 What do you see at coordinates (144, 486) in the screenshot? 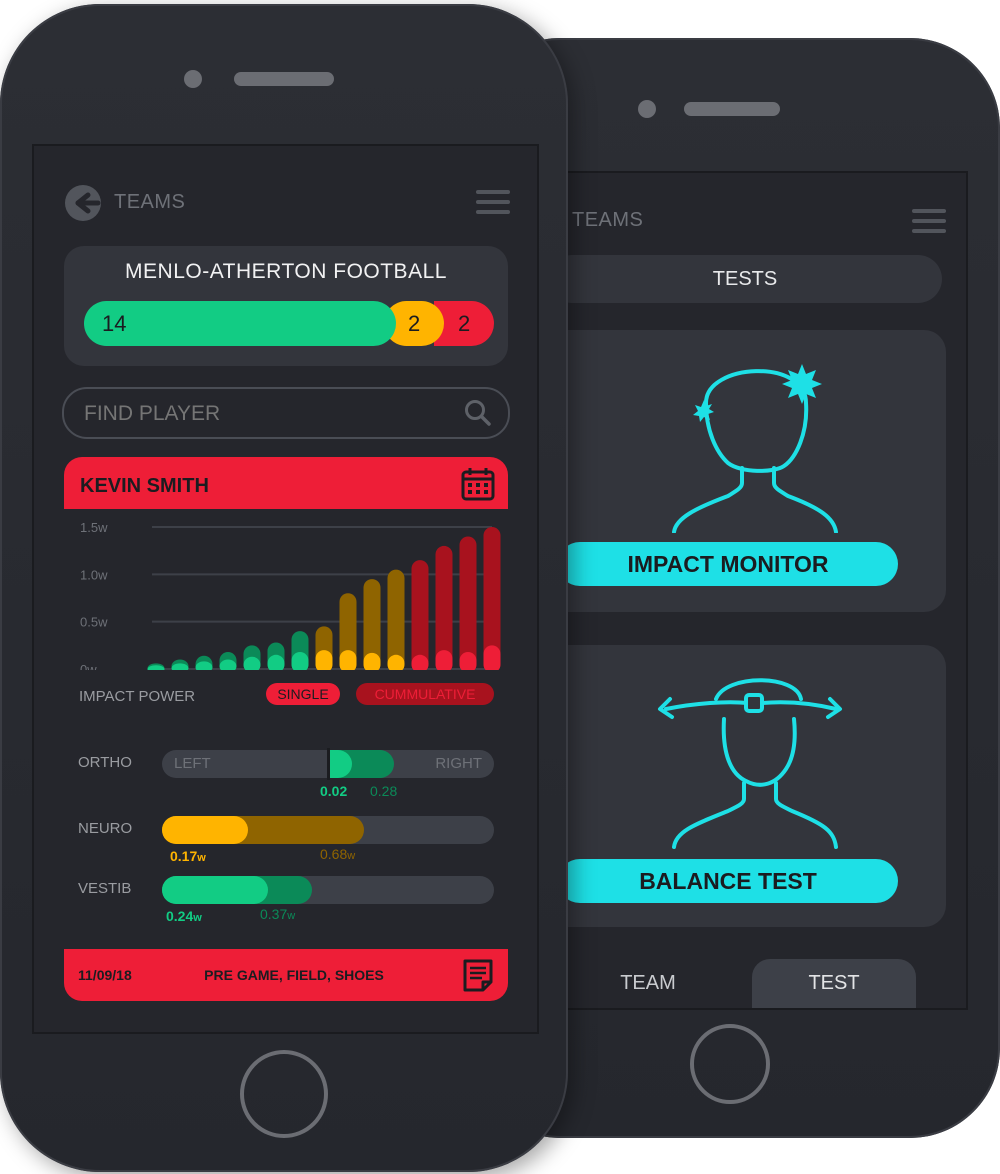
I see `player-name: KEVIN SMITH` at bounding box center [144, 486].